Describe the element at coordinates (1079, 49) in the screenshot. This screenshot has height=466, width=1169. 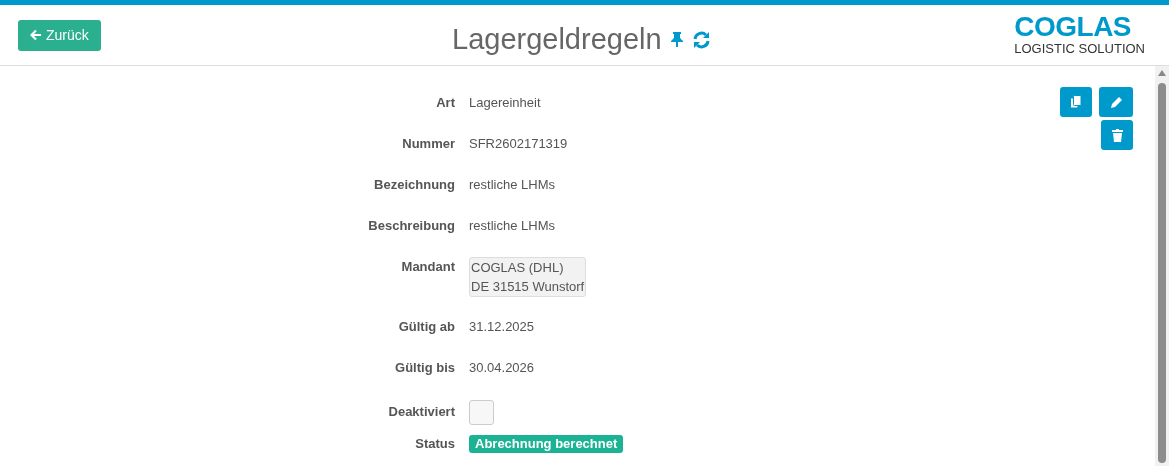
I see `logo-tagline: LOGISTIC SOLUTION` at that location.